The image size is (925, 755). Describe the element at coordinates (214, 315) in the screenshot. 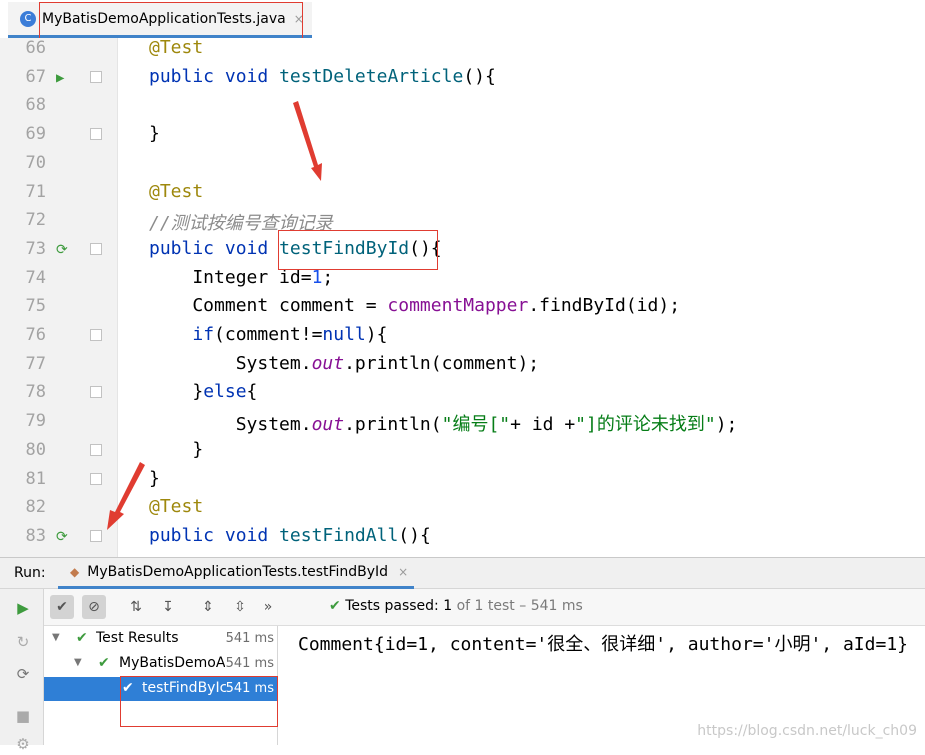

I see `annotation-arrows` at that location.